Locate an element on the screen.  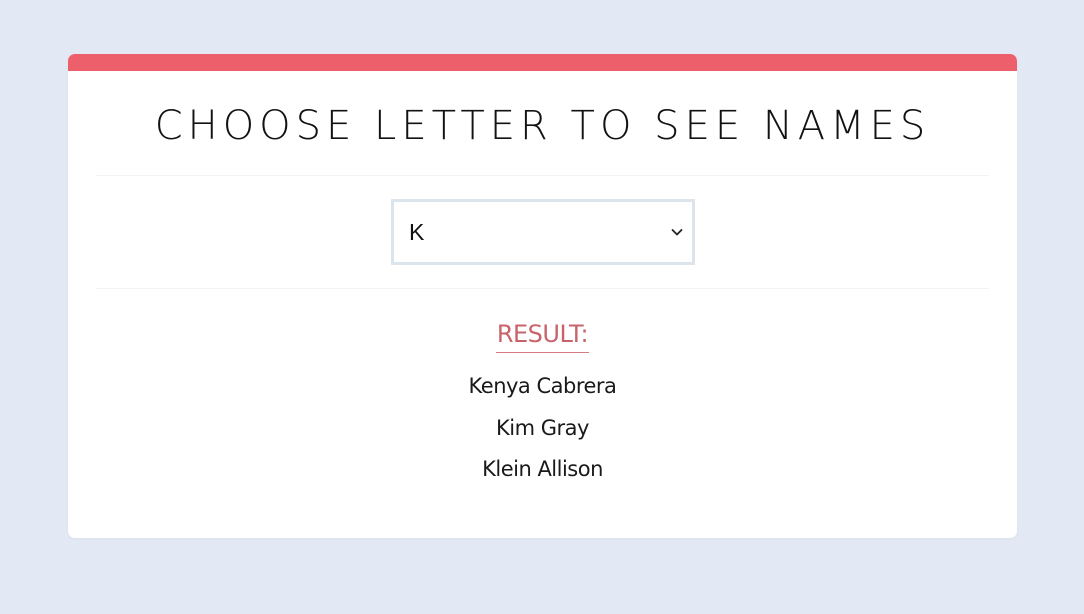
divider-top is located at coordinates (542, 175).